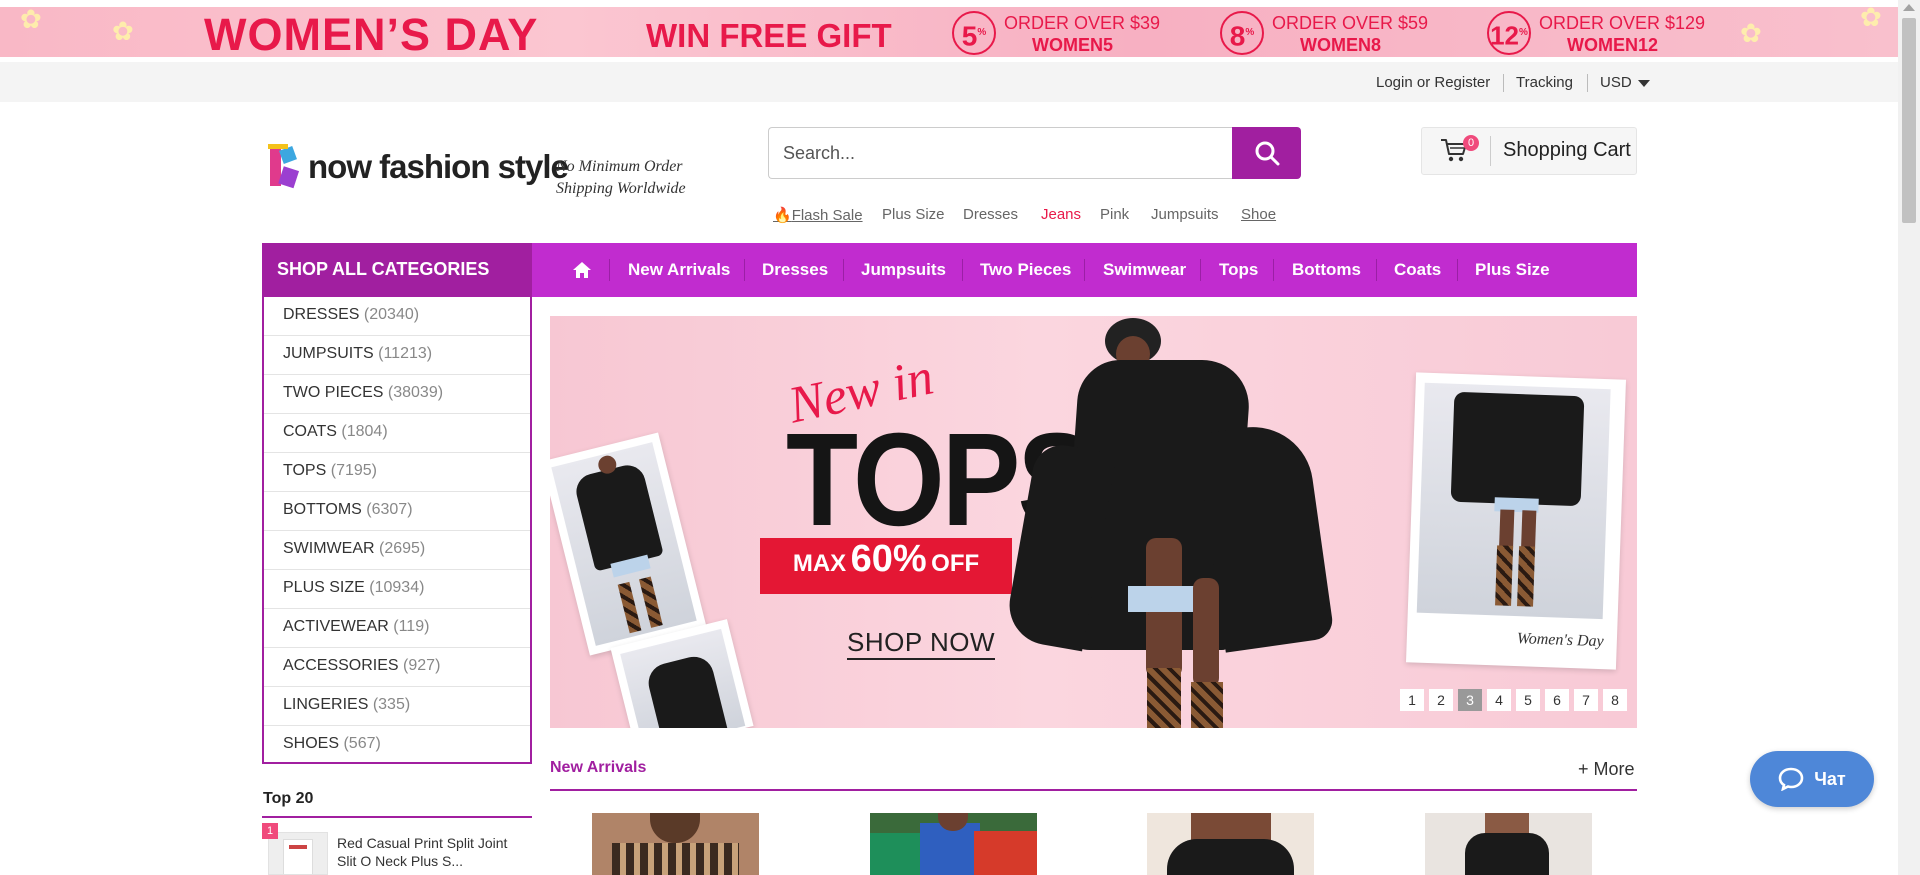 The width and height of the screenshot is (1920, 875). Describe the element at coordinates (1441, 700) in the screenshot. I see `slide-dot-2: 2` at that location.